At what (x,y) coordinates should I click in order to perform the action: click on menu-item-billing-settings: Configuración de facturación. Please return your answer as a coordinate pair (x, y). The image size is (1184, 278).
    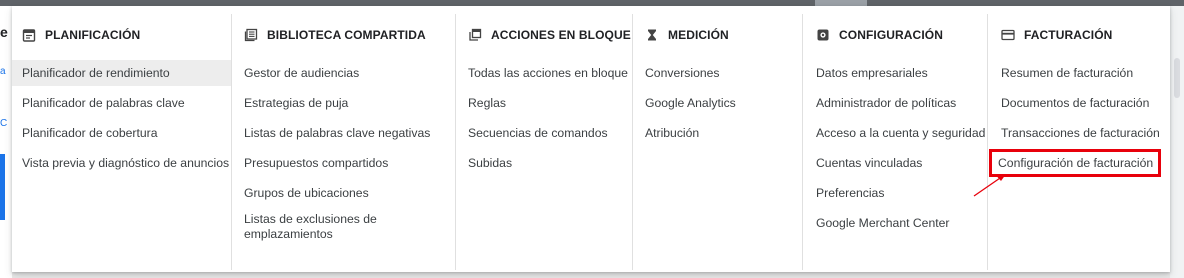
    Looking at the image, I should click on (1075, 163).